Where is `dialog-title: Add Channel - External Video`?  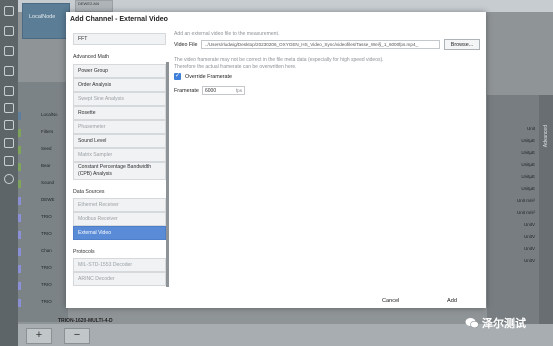
dialog-title: Add Channel - External Video is located at coordinates (119, 19).